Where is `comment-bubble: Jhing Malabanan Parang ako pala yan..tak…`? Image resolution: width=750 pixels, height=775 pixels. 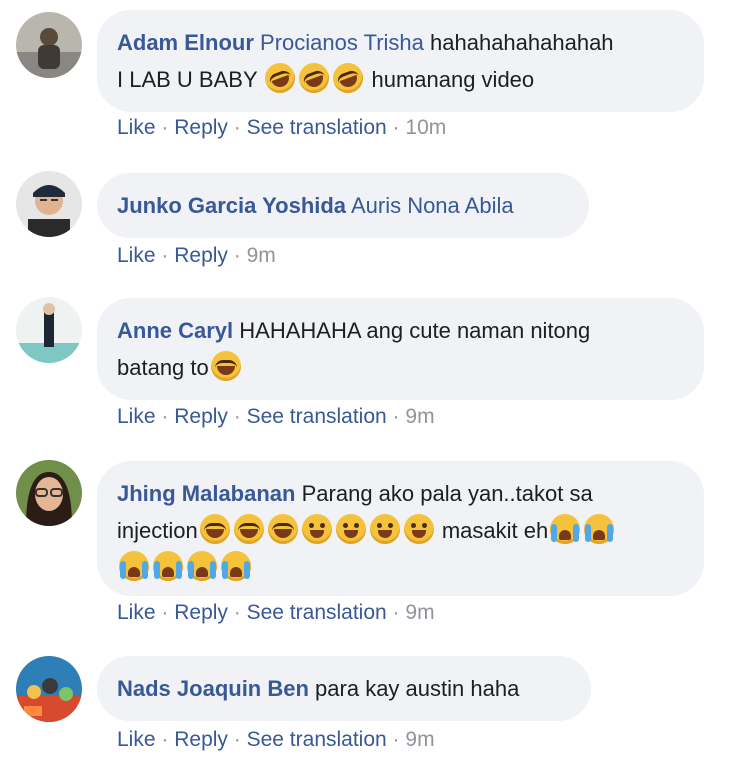
comment-bubble: Jhing Malabanan Parang ako pala yan..tak… is located at coordinates (400, 528).